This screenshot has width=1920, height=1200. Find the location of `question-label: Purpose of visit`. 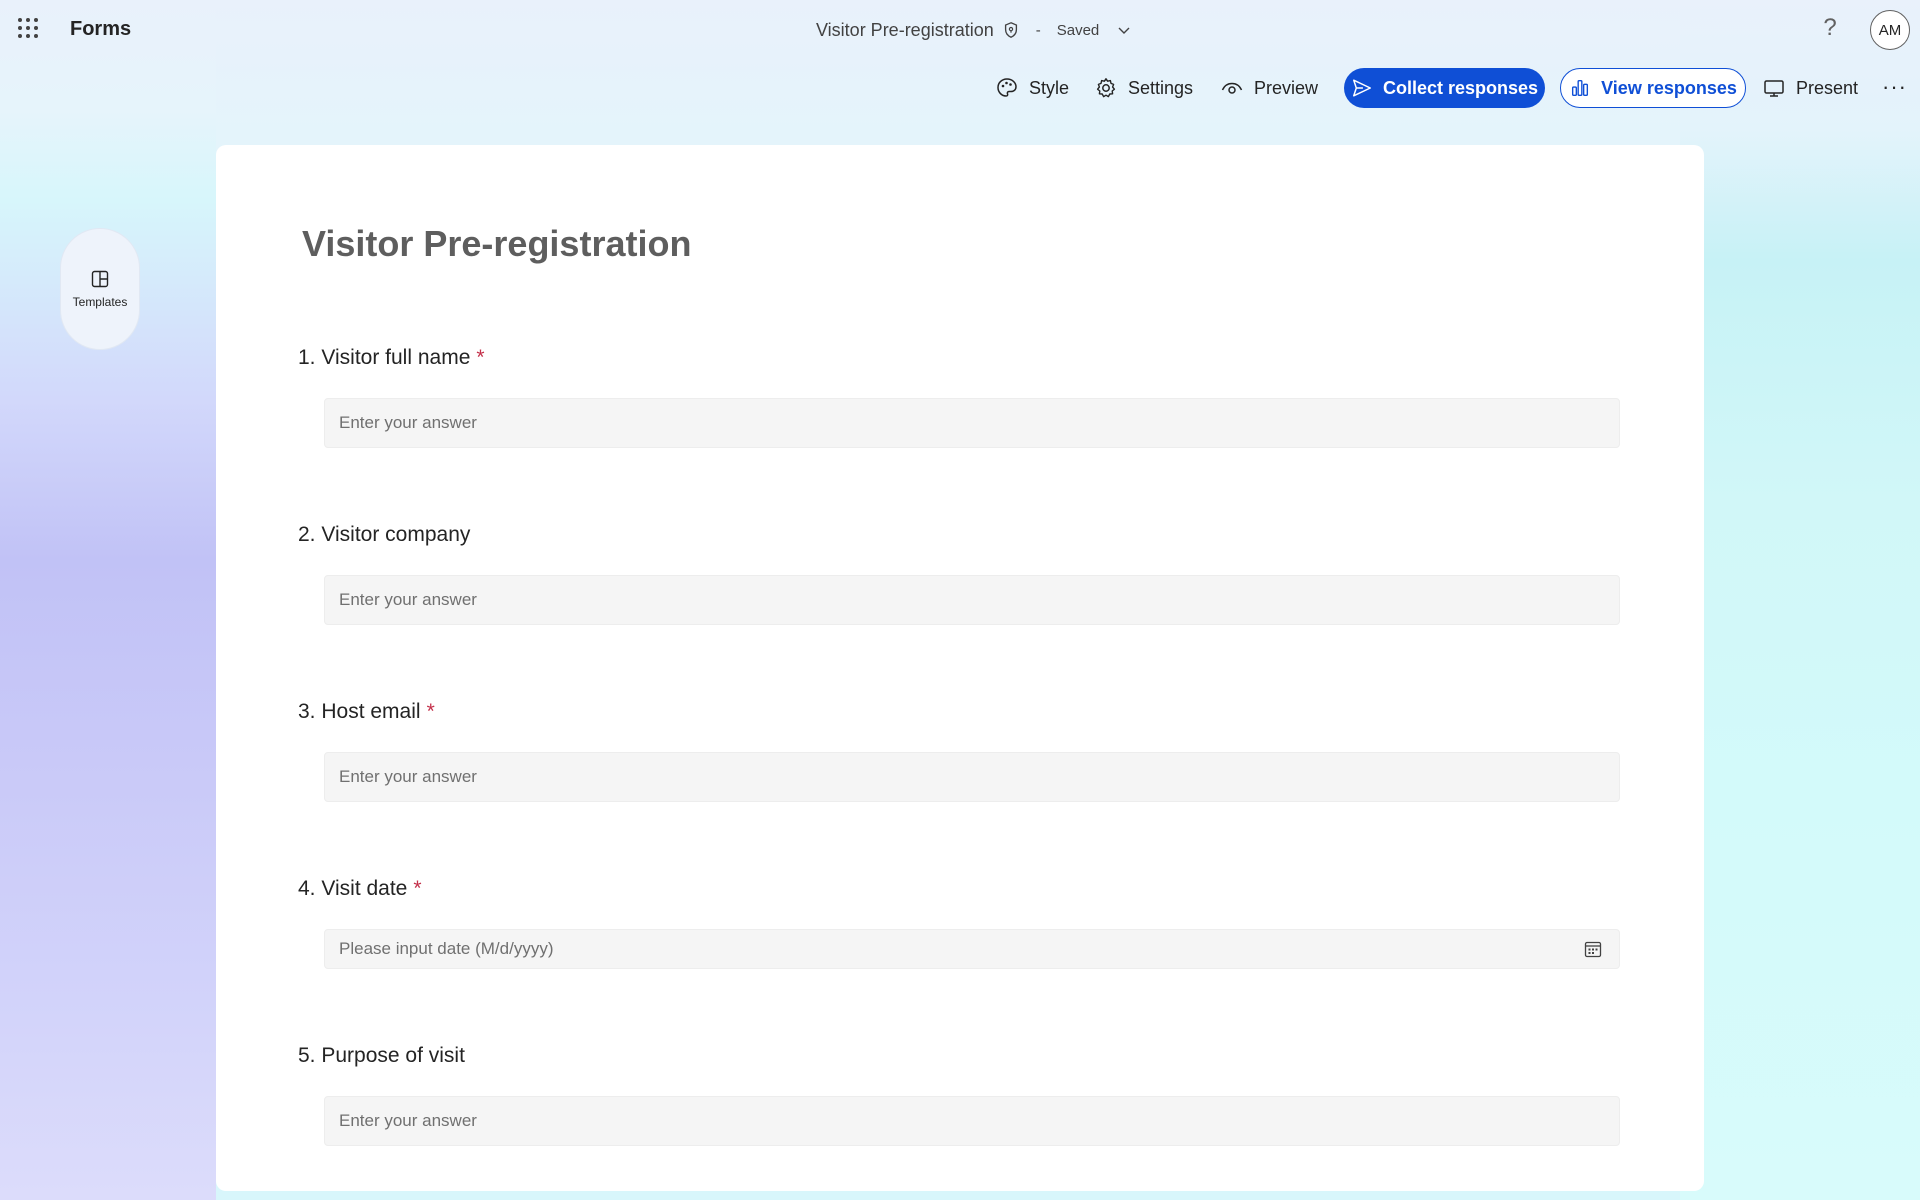

question-label: Purpose of visit is located at coordinates (393, 1055).